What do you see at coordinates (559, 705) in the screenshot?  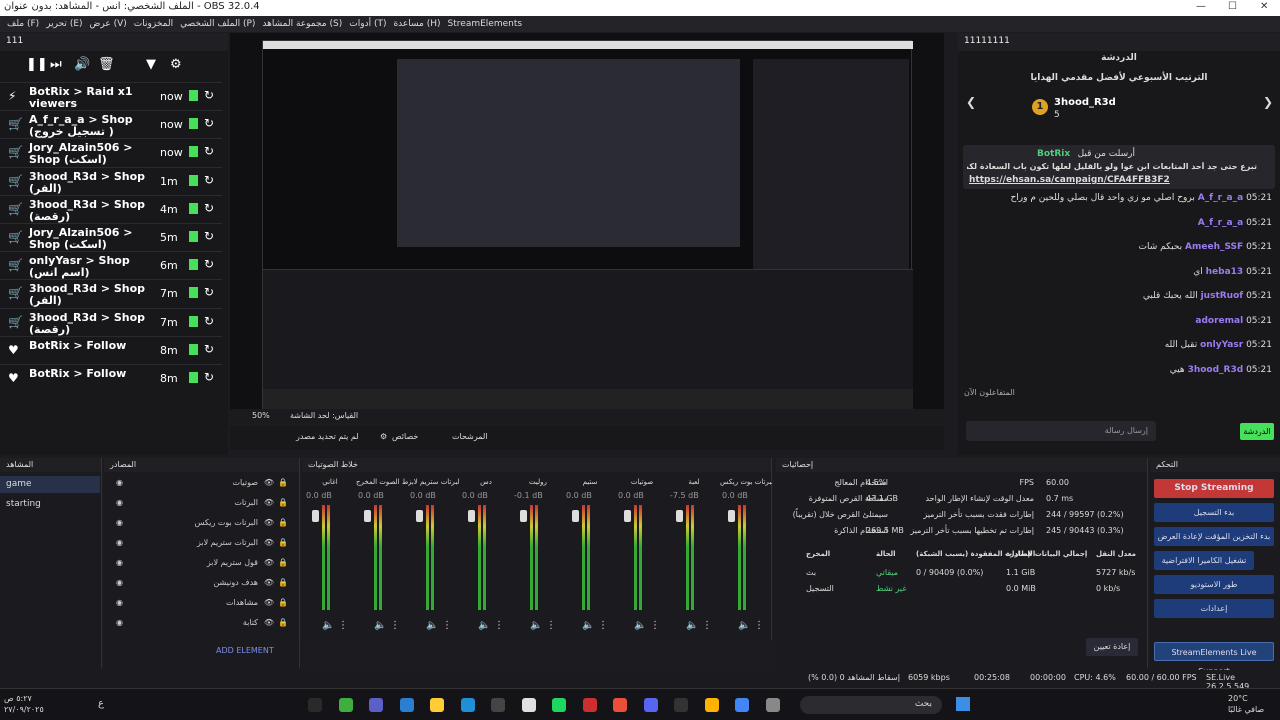 I see `spotify-icon` at bounding box center [559, 705].